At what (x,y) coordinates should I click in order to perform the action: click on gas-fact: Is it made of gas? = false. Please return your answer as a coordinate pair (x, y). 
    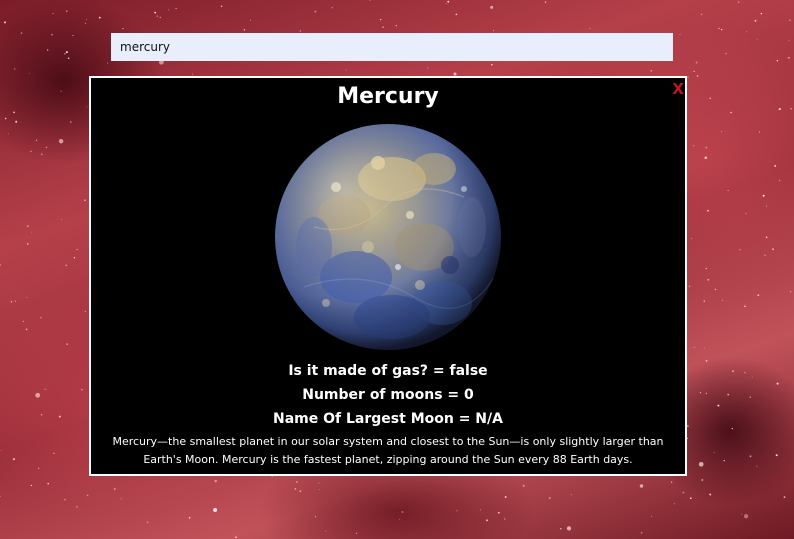
    Looking at the image, I should click on (388, 371).